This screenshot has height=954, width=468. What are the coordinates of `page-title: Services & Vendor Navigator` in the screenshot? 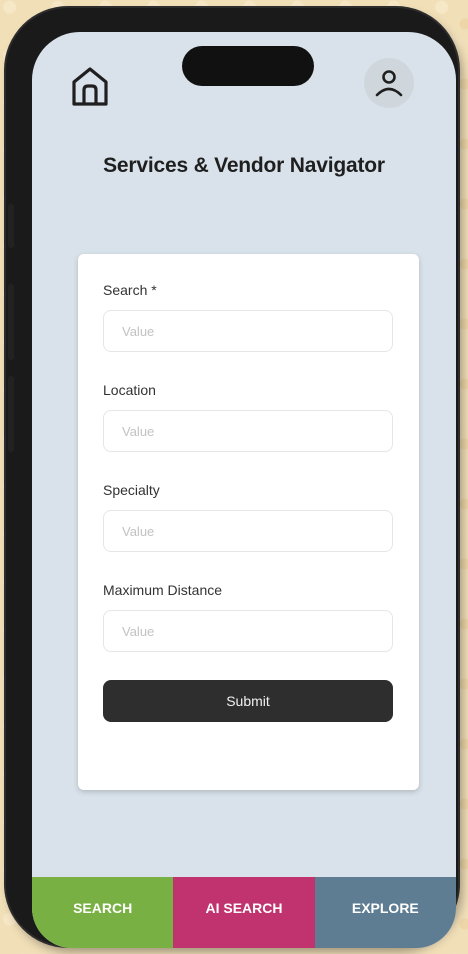 It's located at (244, 165).